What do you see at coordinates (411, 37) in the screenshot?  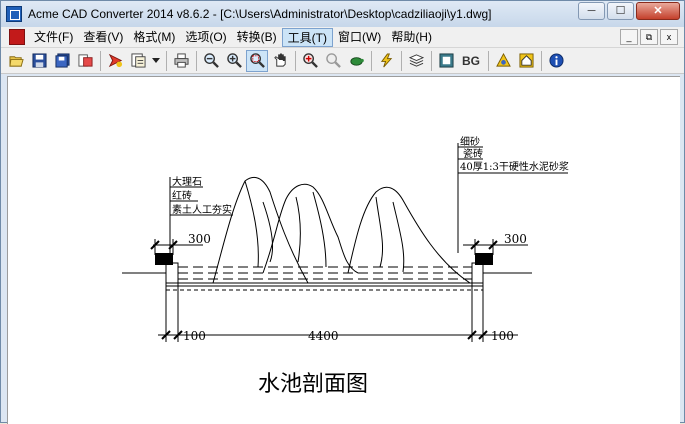 I see `menu-help: 帮助(H)` at bounding box center [411, 37].